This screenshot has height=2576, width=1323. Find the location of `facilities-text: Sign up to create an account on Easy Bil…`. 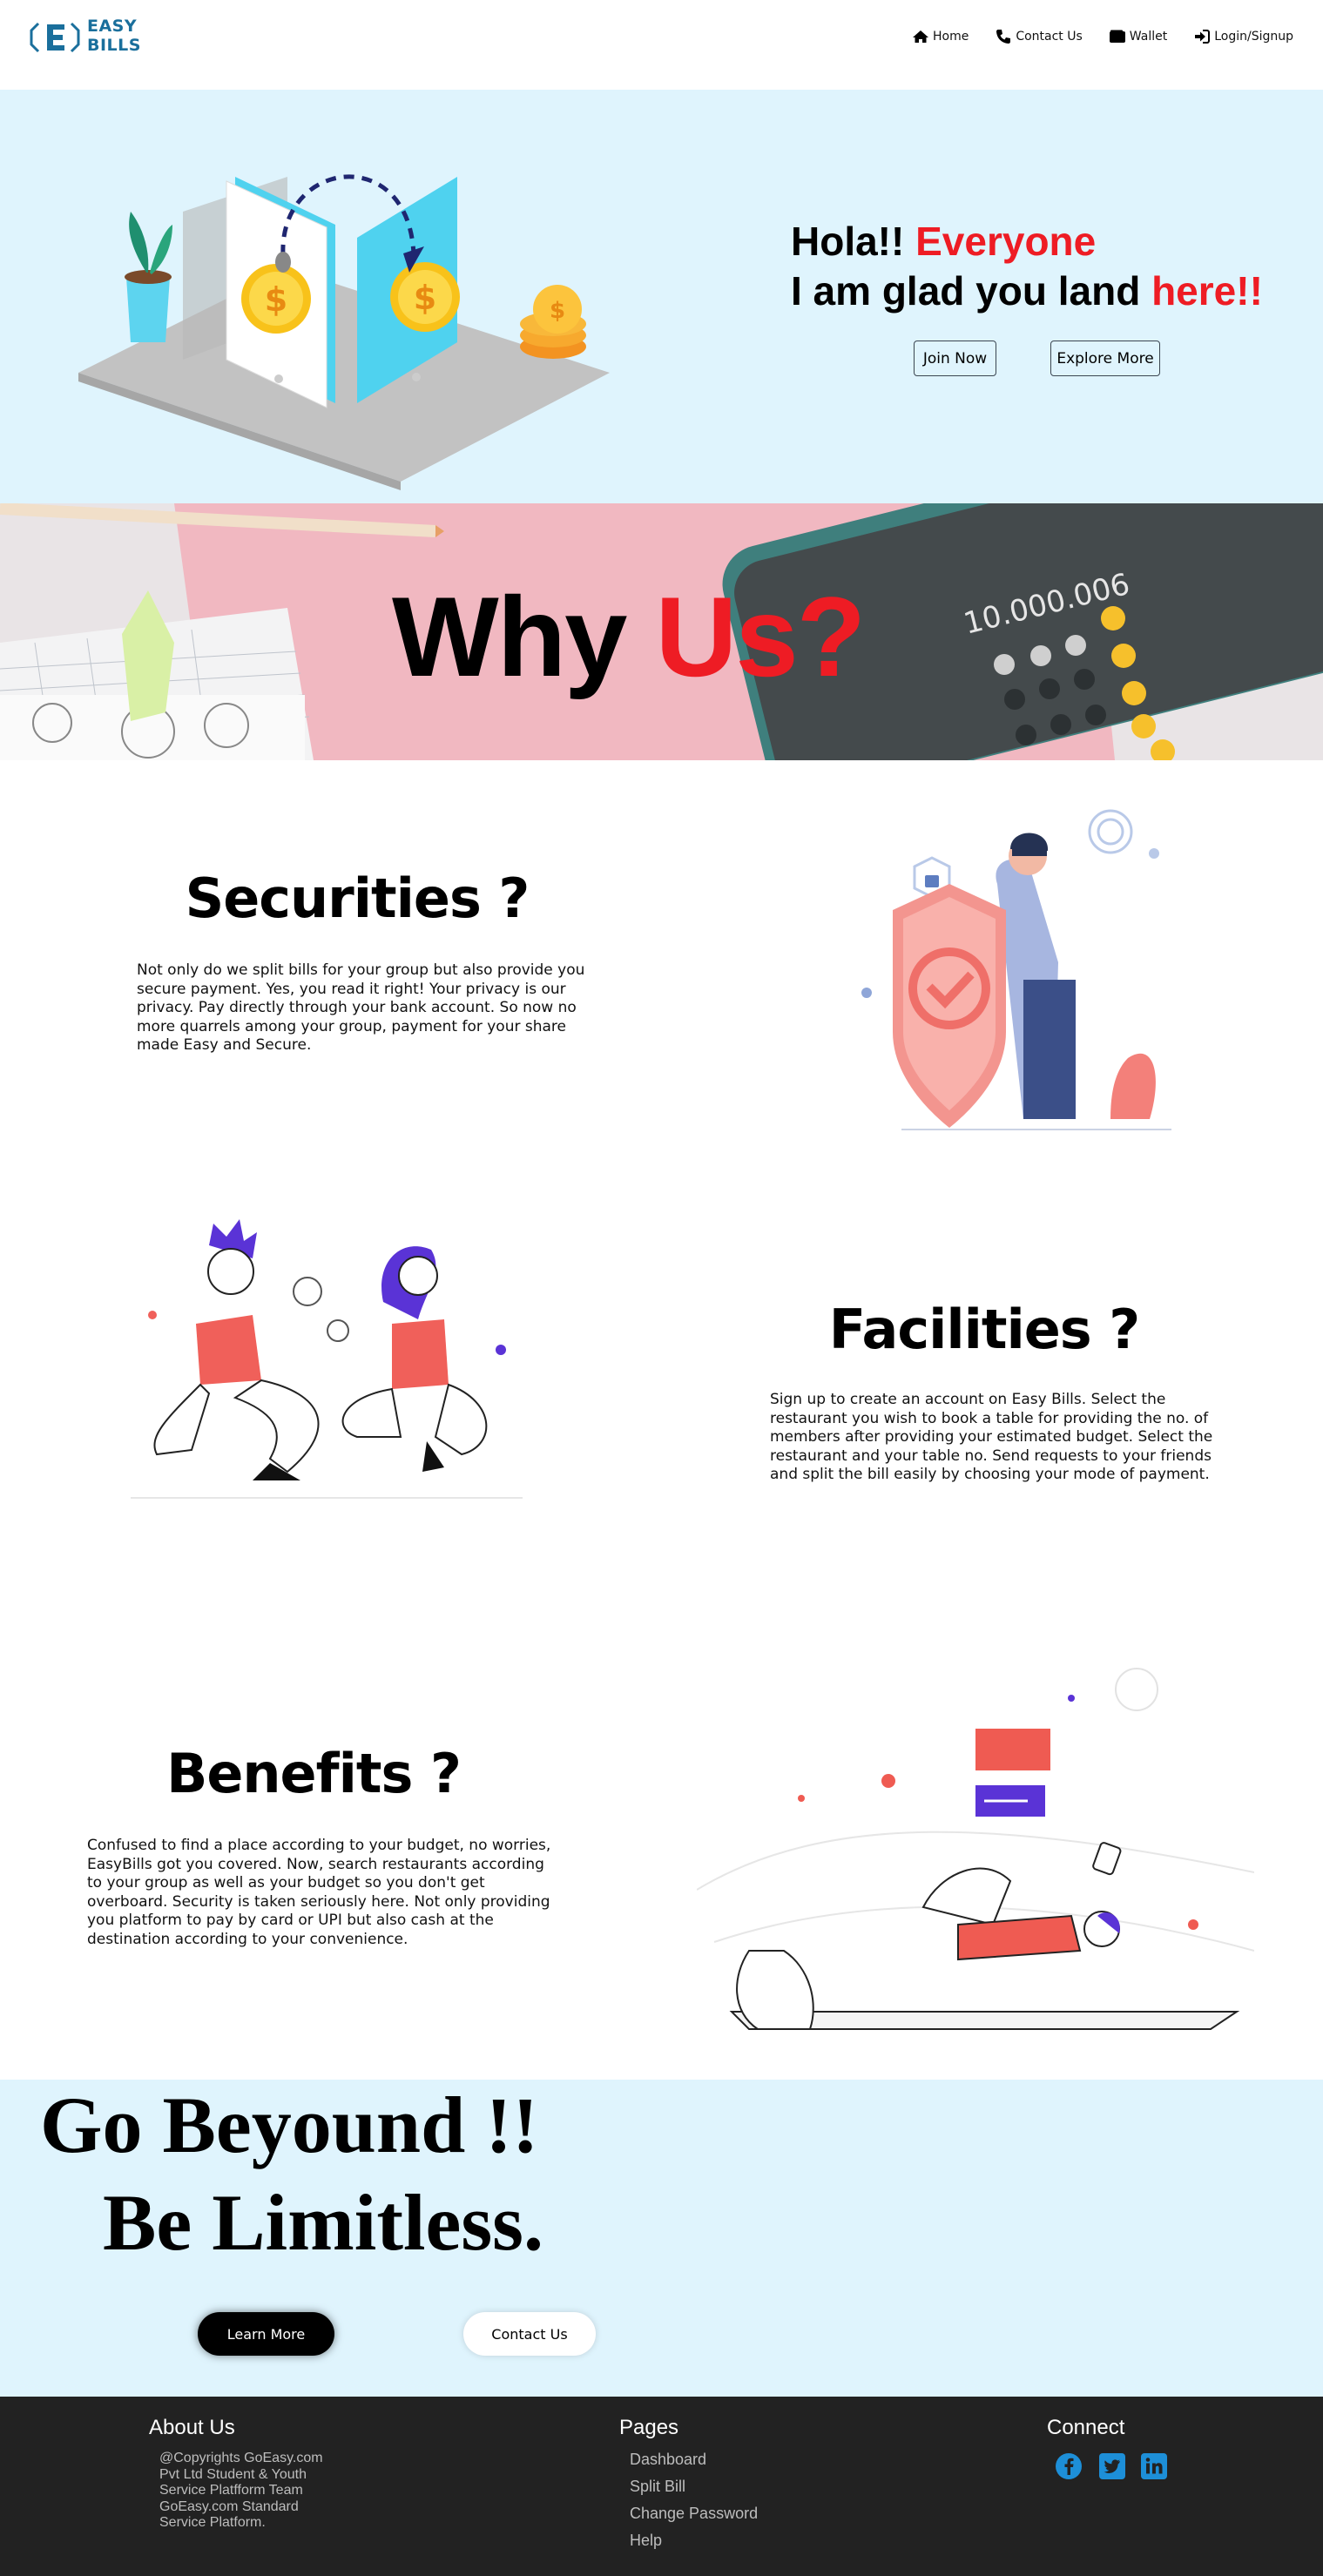

facilities-text: Sign up to create an account on Easy Bil… is located at coordinates (991, 1437).